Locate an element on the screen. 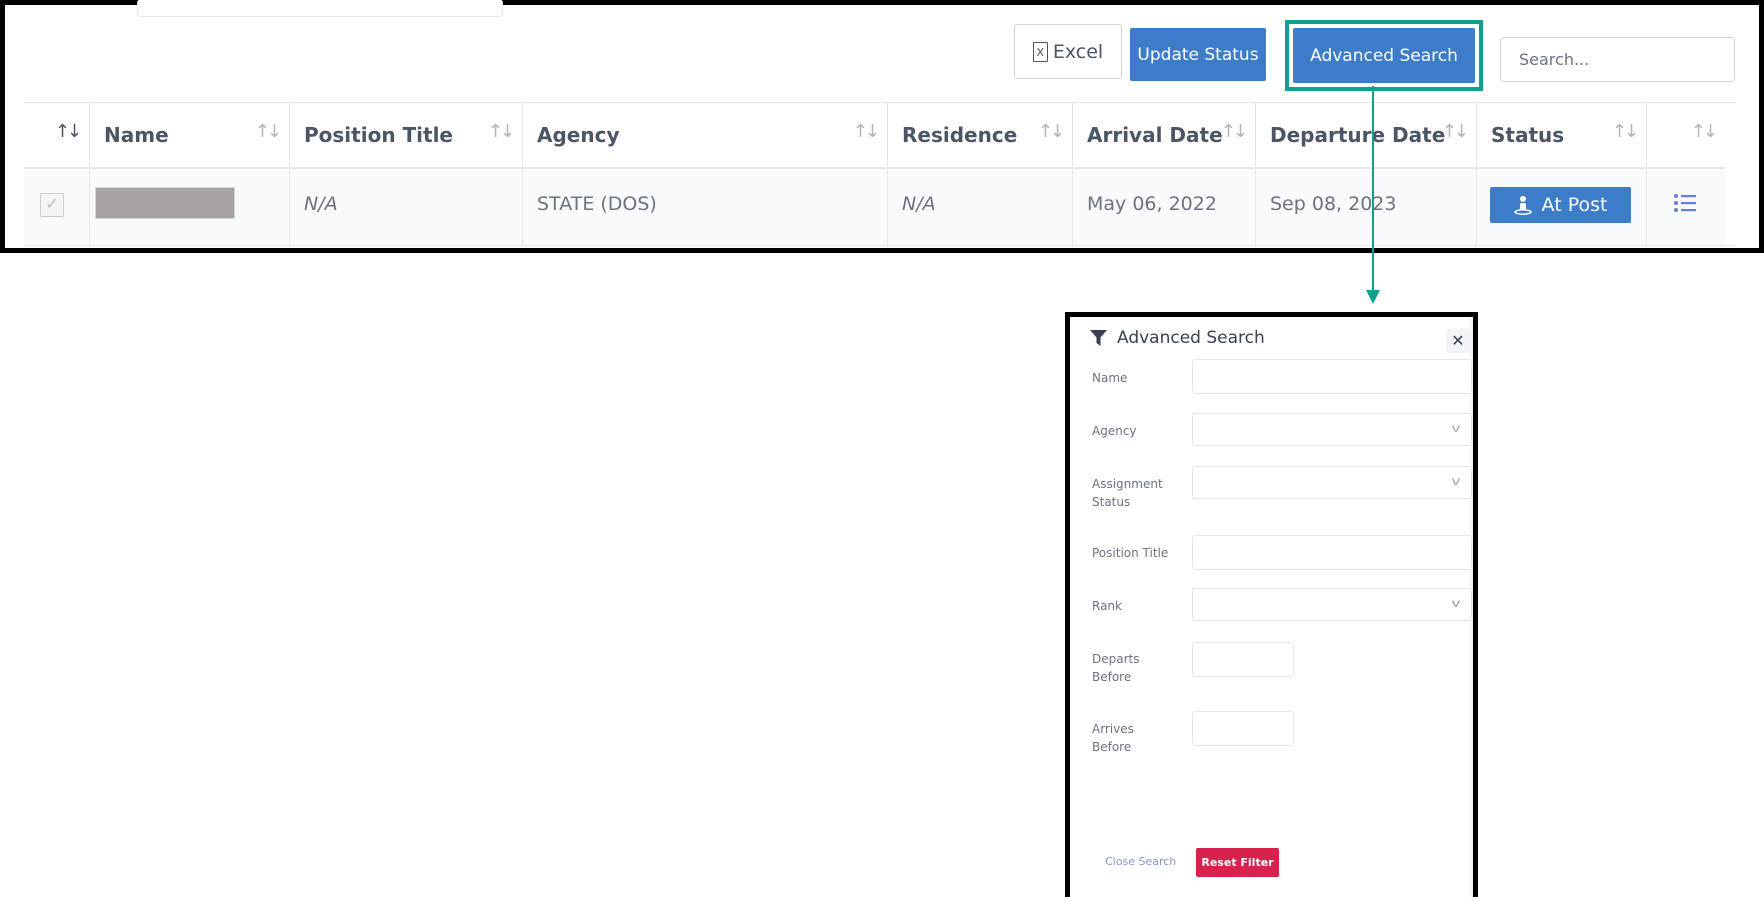 This screenshot has width=1764, height=897. agency-cell: STATE (DOS) is located at coordinates (705, 207).